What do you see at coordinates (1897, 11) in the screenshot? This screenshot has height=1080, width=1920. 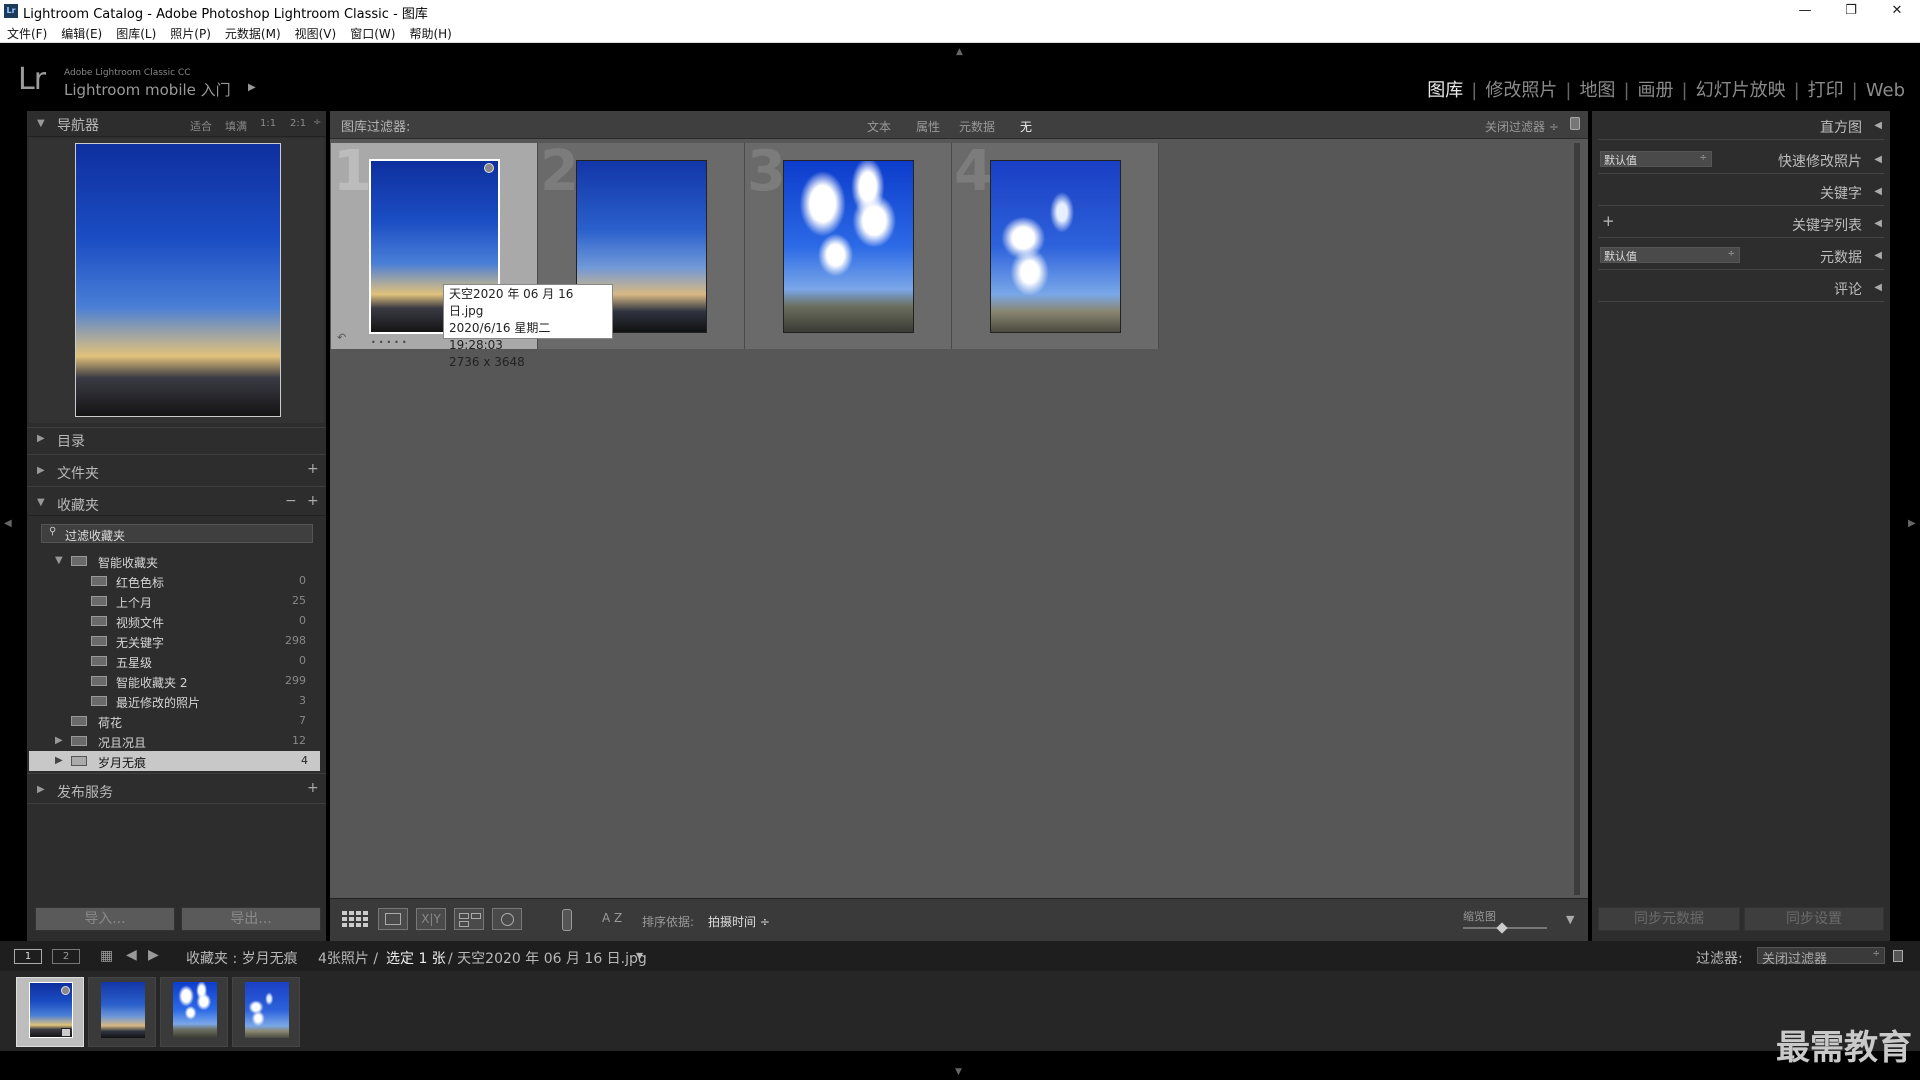 I see `close-button: ✕` at bounding box center [1897, 11].